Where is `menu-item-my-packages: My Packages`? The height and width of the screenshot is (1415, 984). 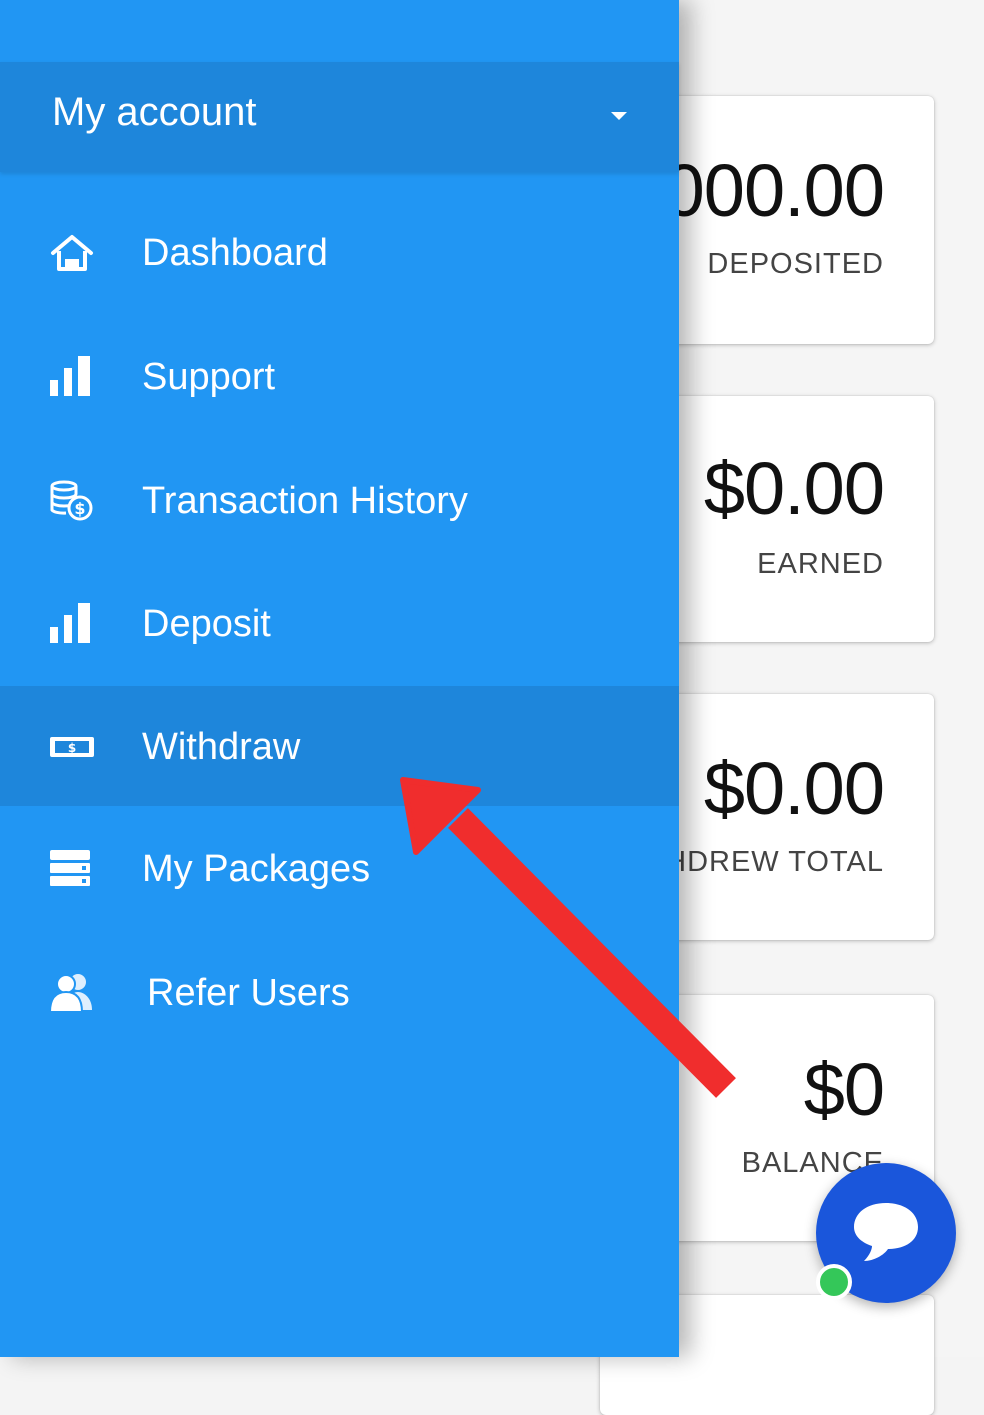
menu-item-my-packages: My Packages is located at coordinates (339, 868).